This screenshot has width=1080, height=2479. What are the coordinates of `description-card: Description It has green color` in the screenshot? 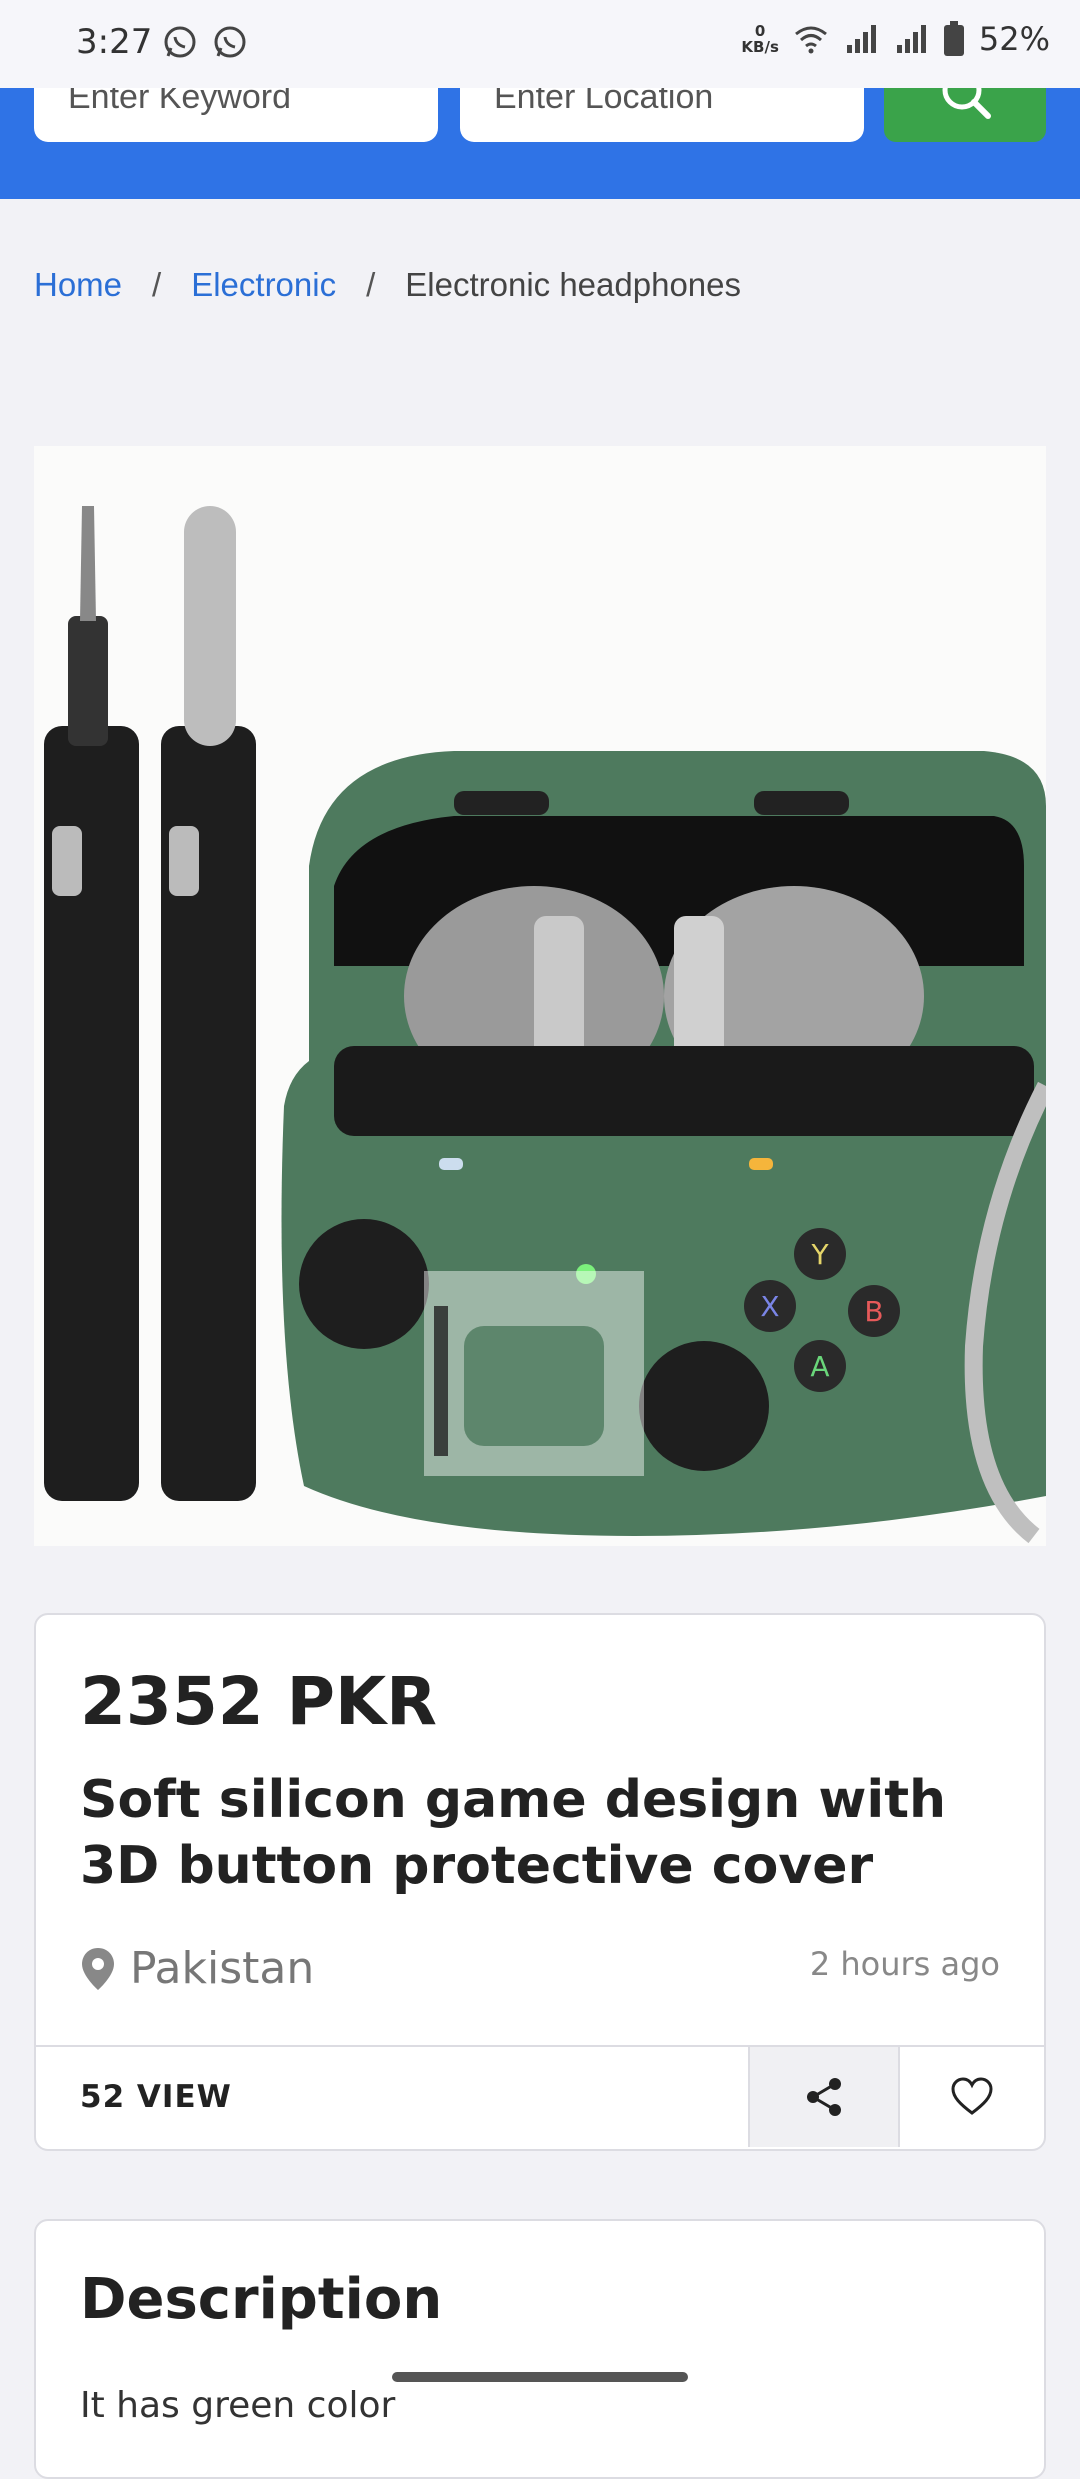 It's located at (540, 2349).